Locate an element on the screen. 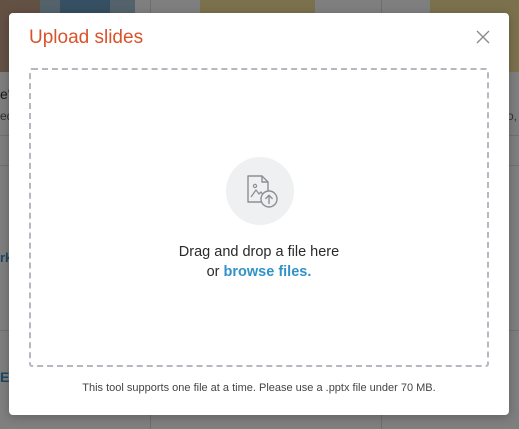  drag-drop-text: Drag and drop a file here is located at coordinates (259, 252).